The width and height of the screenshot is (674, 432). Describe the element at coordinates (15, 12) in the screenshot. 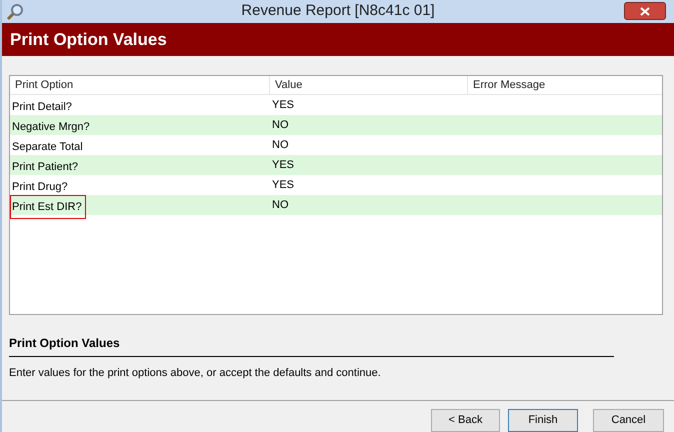

I see `magnifier-icon` at that location.